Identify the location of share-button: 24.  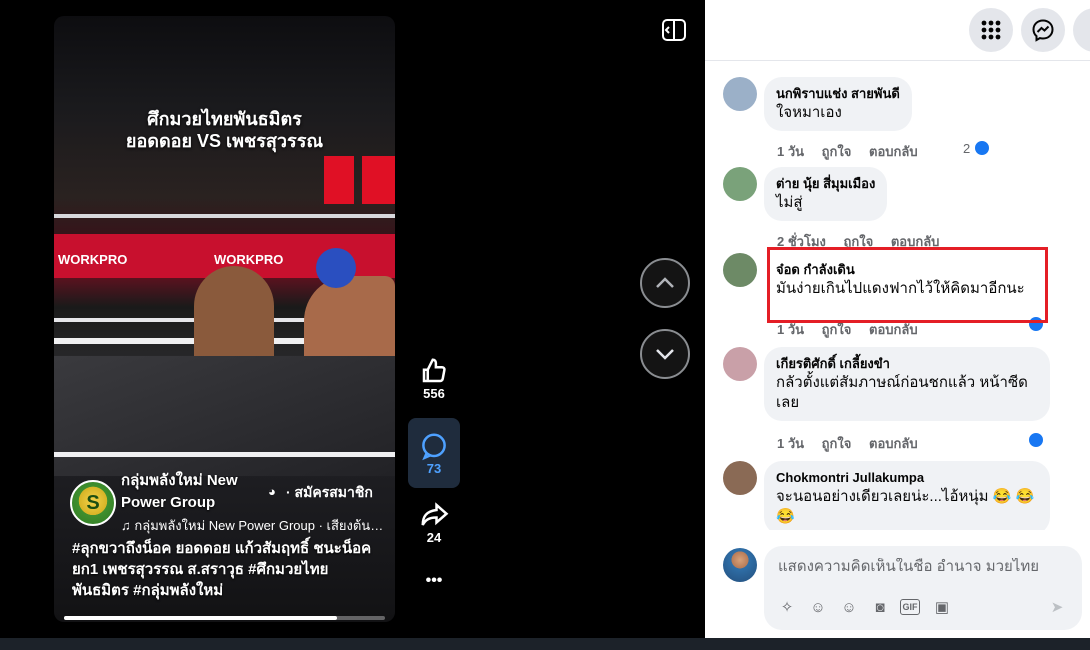
(434, 522).